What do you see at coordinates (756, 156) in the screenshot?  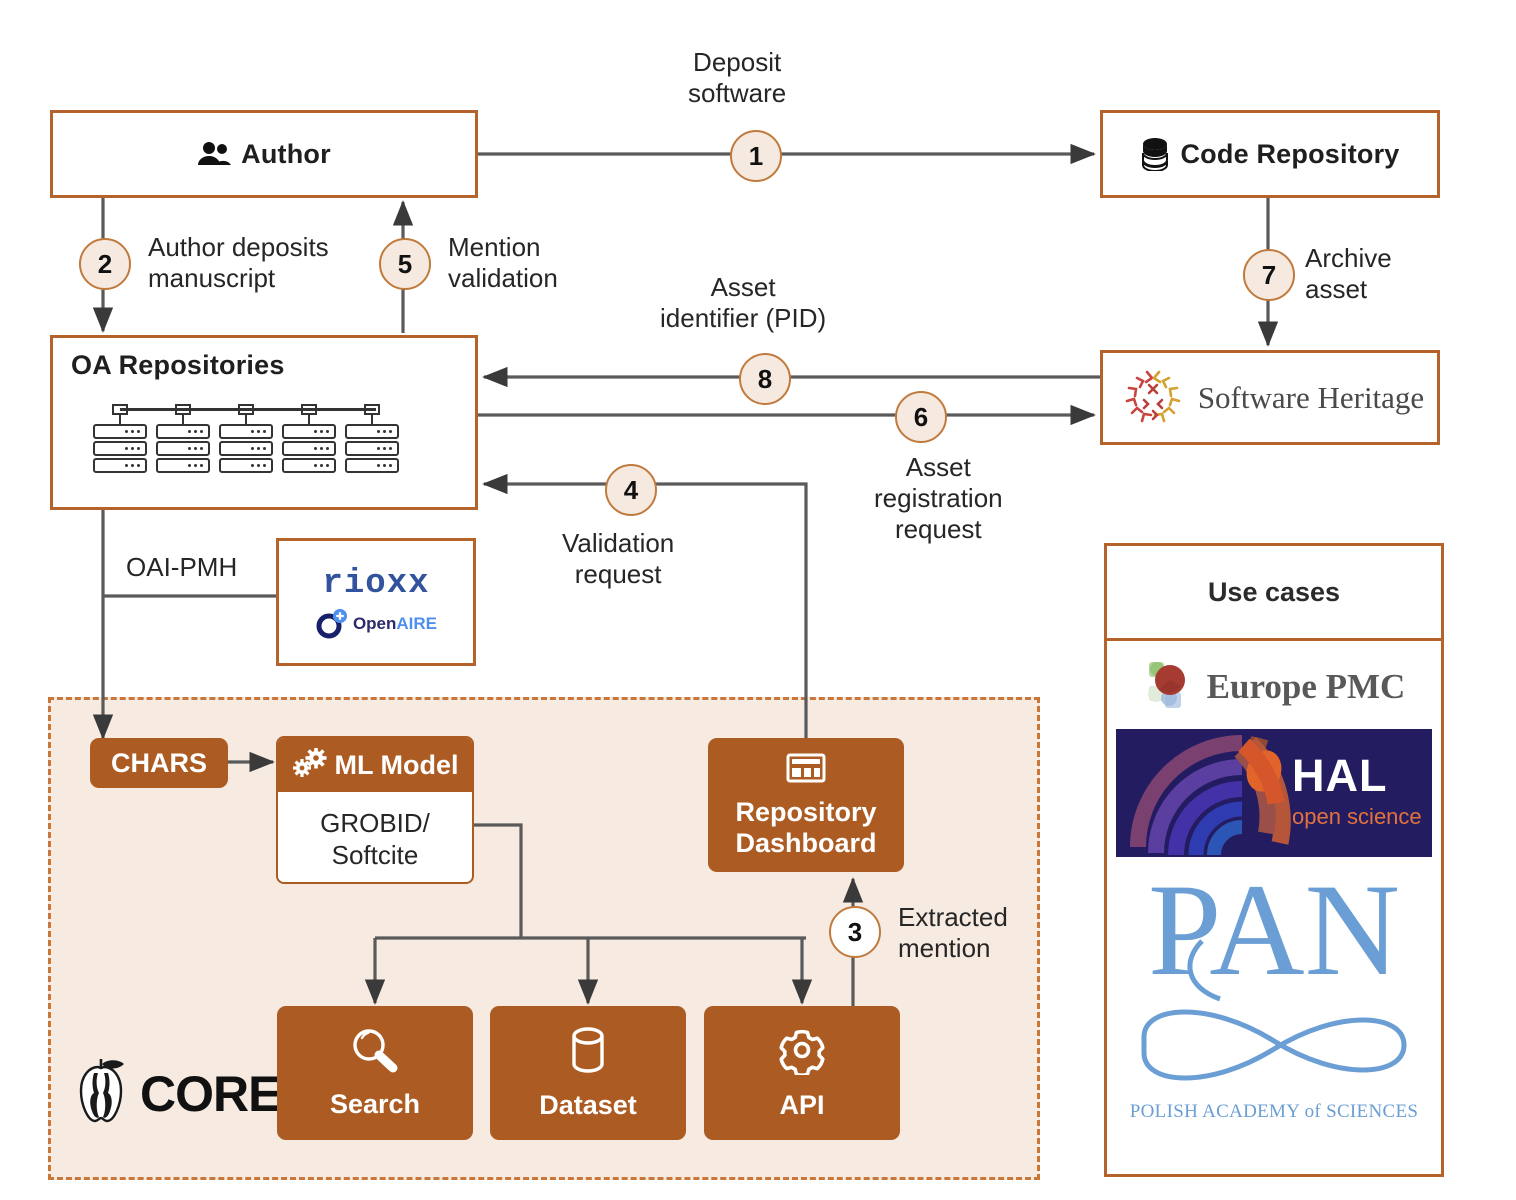 I see `badge-step-1: 1` at bounding box center [756, 156].